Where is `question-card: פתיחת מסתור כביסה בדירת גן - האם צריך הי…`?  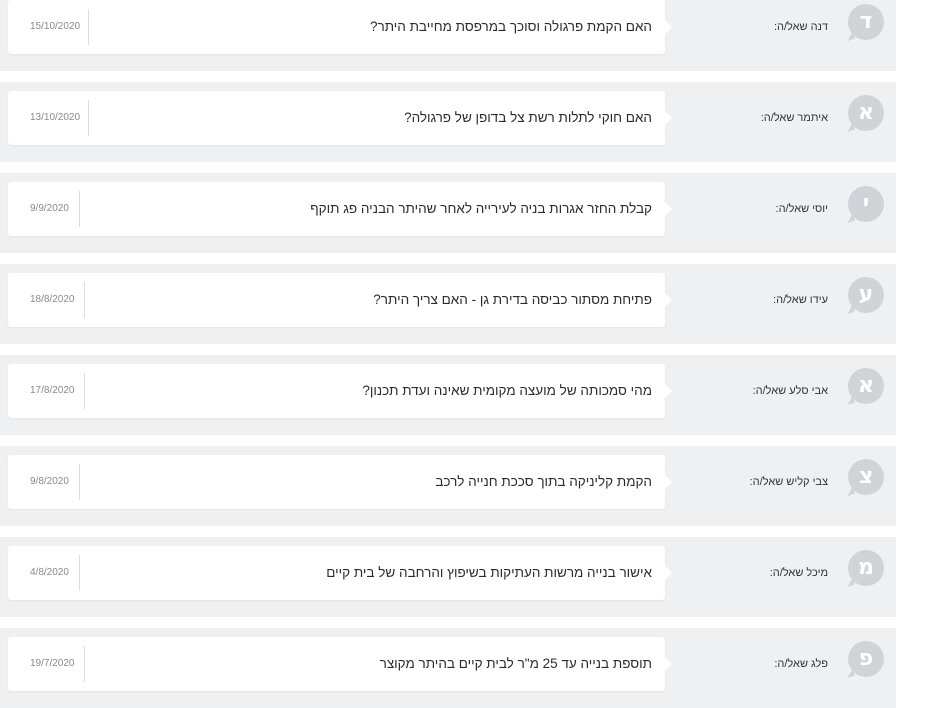
question-card: פתיחת מסתור כביסה בדירת גן - האם צריך הי… is located at coordinates (340, 300).